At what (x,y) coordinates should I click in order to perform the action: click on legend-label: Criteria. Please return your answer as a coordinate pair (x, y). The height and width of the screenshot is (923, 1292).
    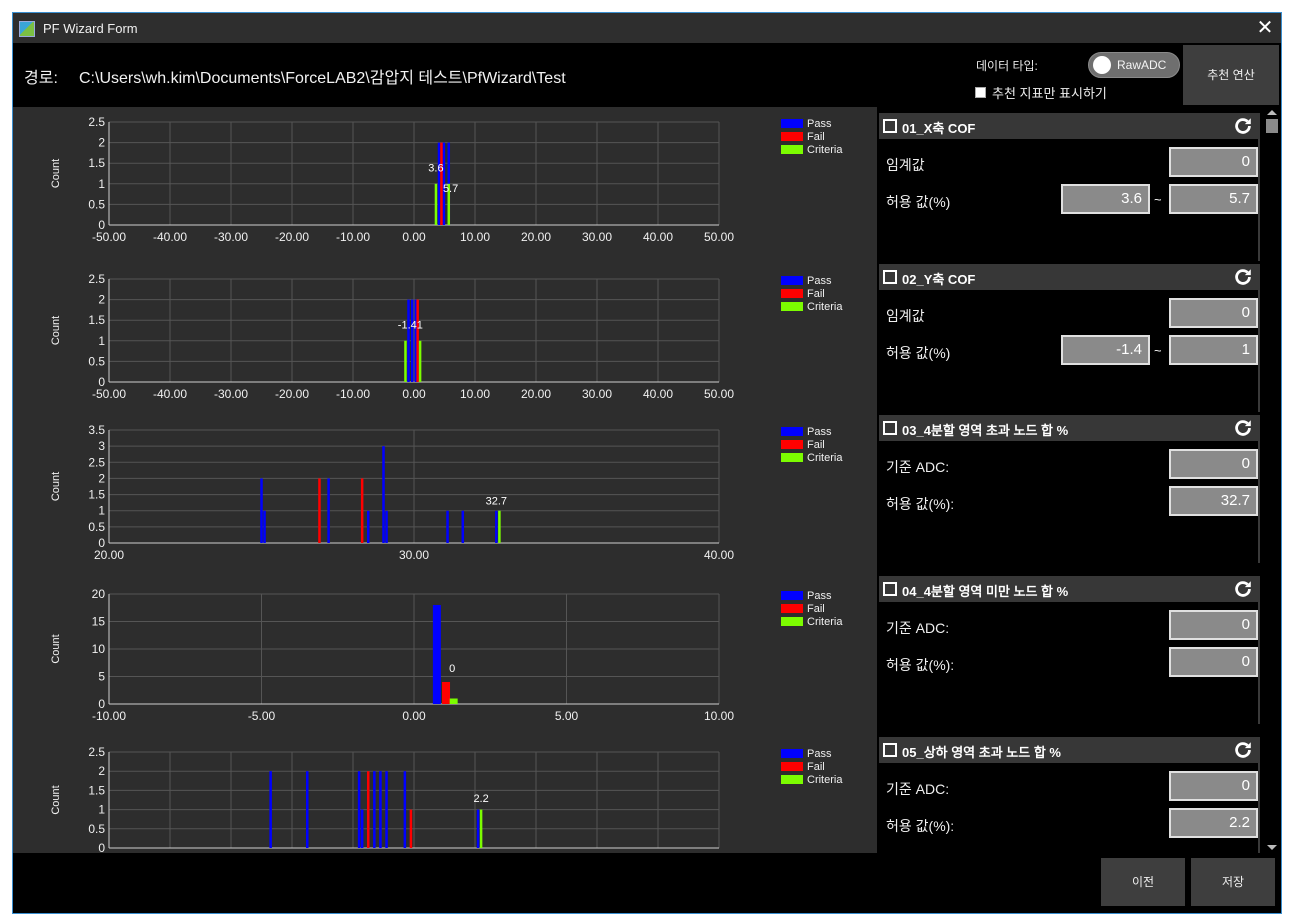
    Looking at the image, I should click on (825, 306).